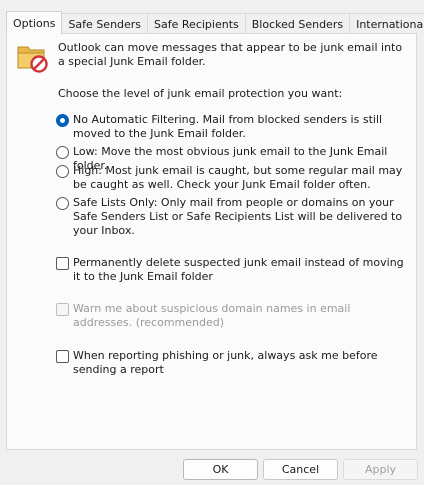 This screenshot has height=485, width=424. Describe the element at coordinates (297, 23) in the screenshot. I see `tab-blocked-senders: Blocked Senders` at that location.